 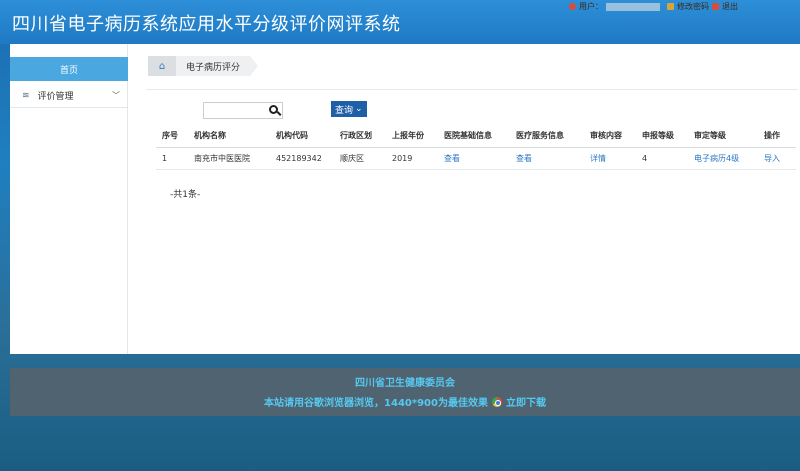 I want to click on col-header-region: 行政区划, so click(x=360, y=136).